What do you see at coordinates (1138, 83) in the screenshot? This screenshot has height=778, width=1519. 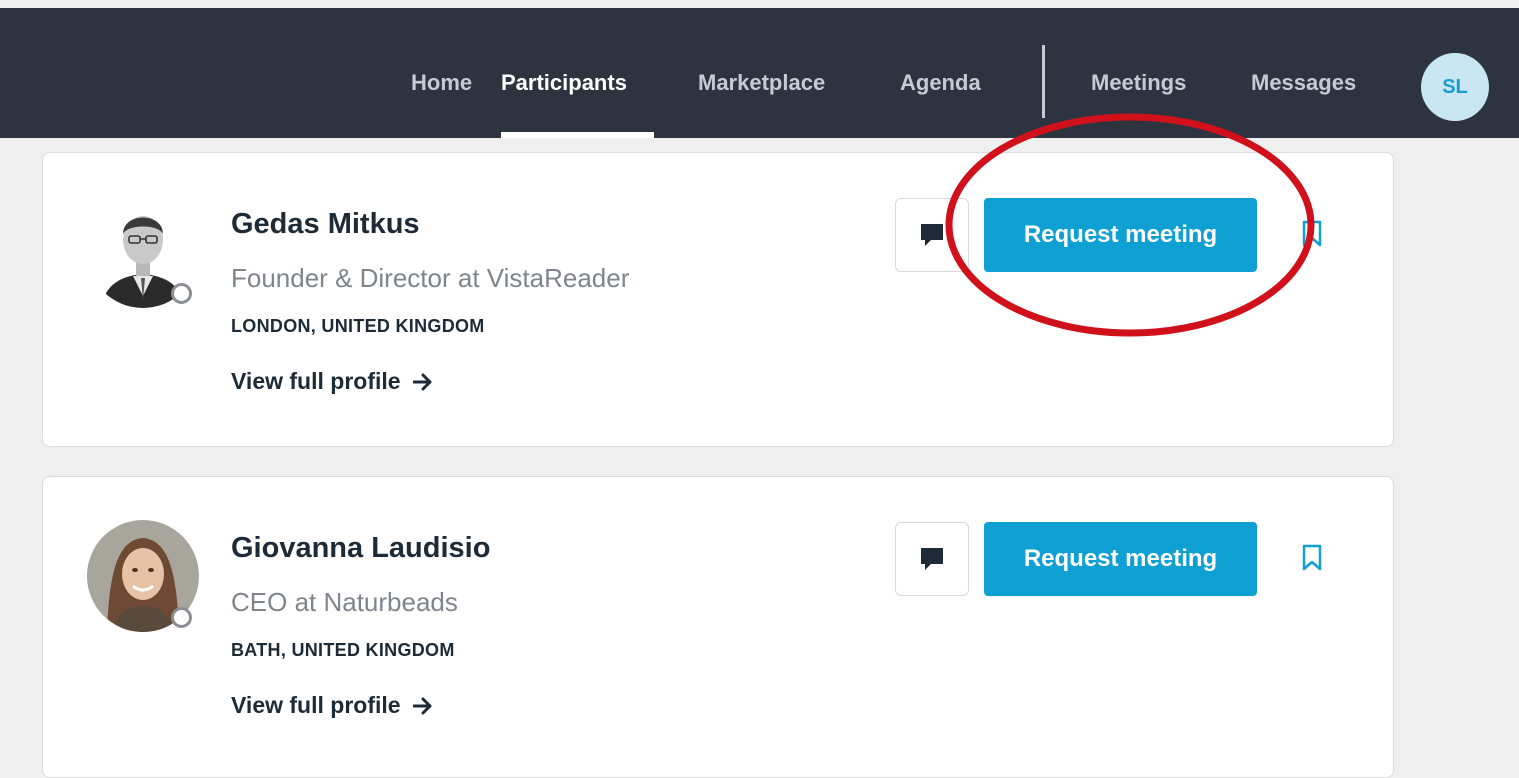 I see `nav-meetings: Meetings` at bounding box center [1138, 83].